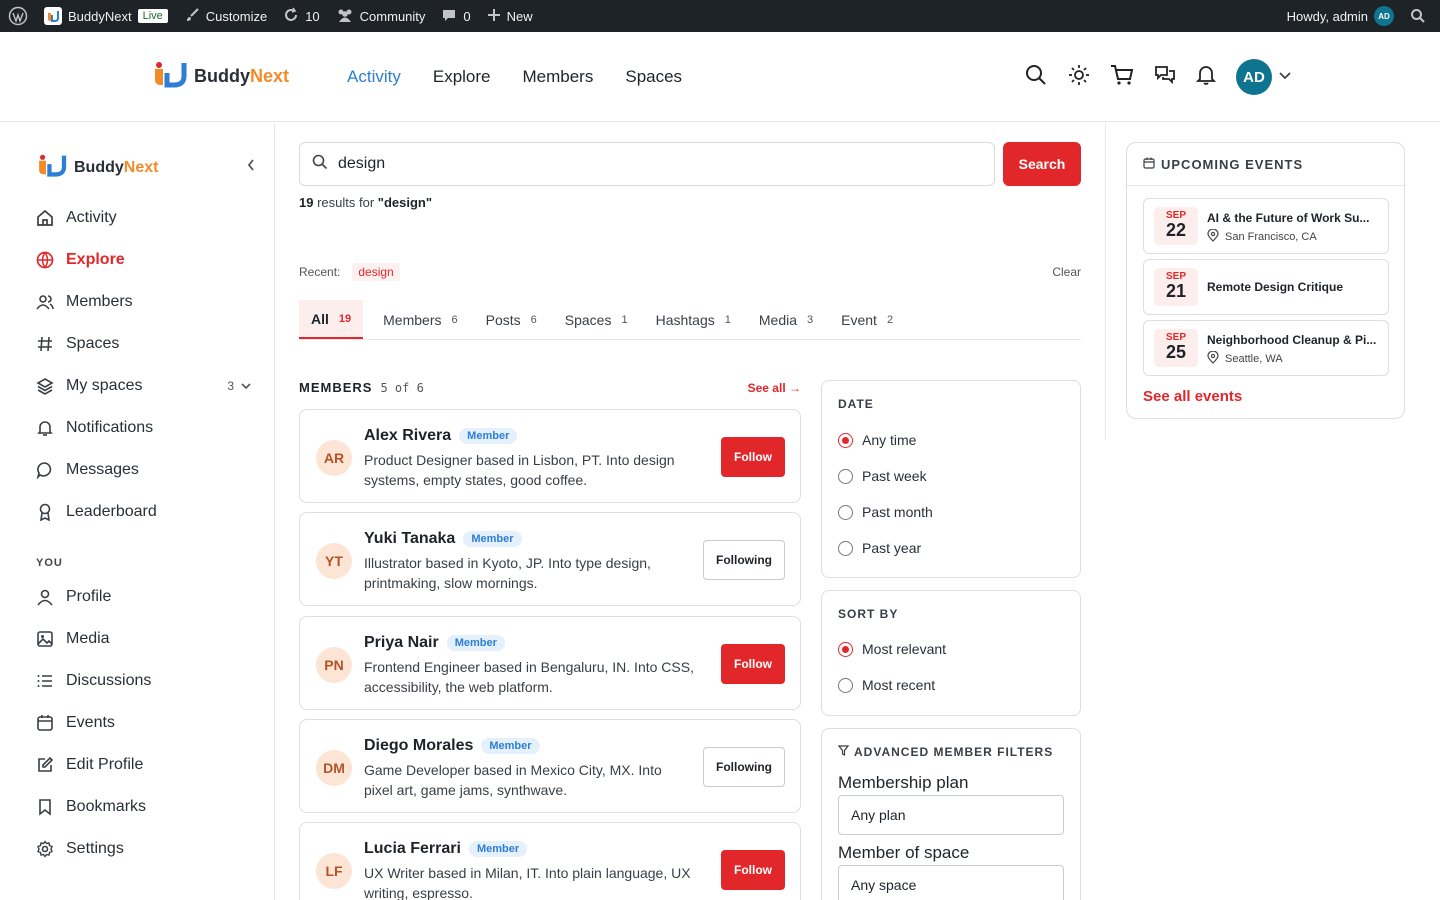  What do you see at coordinates (251, 167) in the screenshot?
I see `collapse-sidebar-icon` at bounding box center [251, 167].